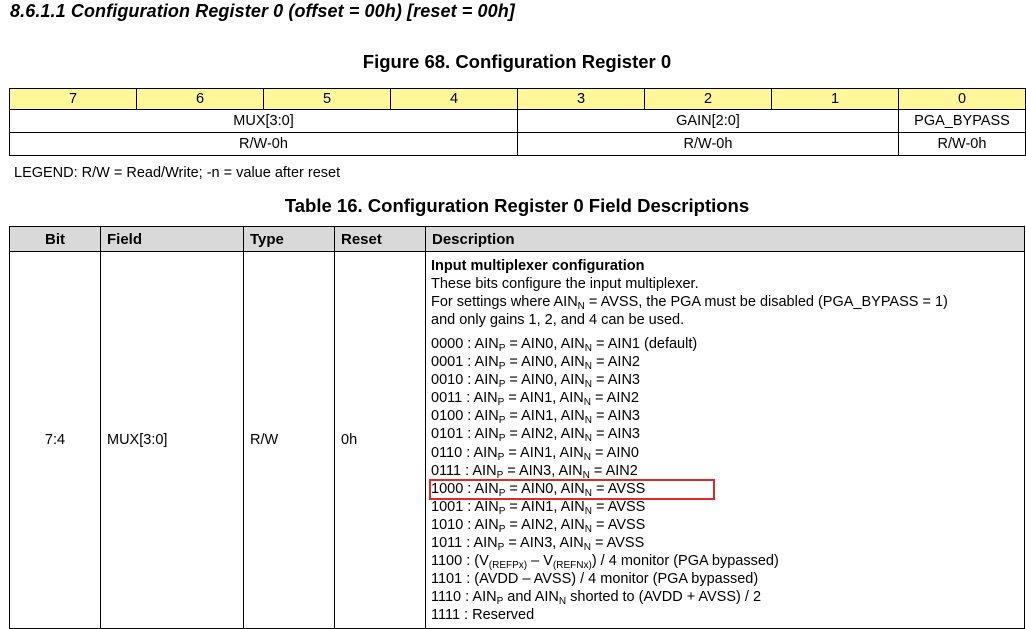 The width and height of the screenshot is (1026, 629). I want to click on access-gain: R/W-0h, so click(708, 144).